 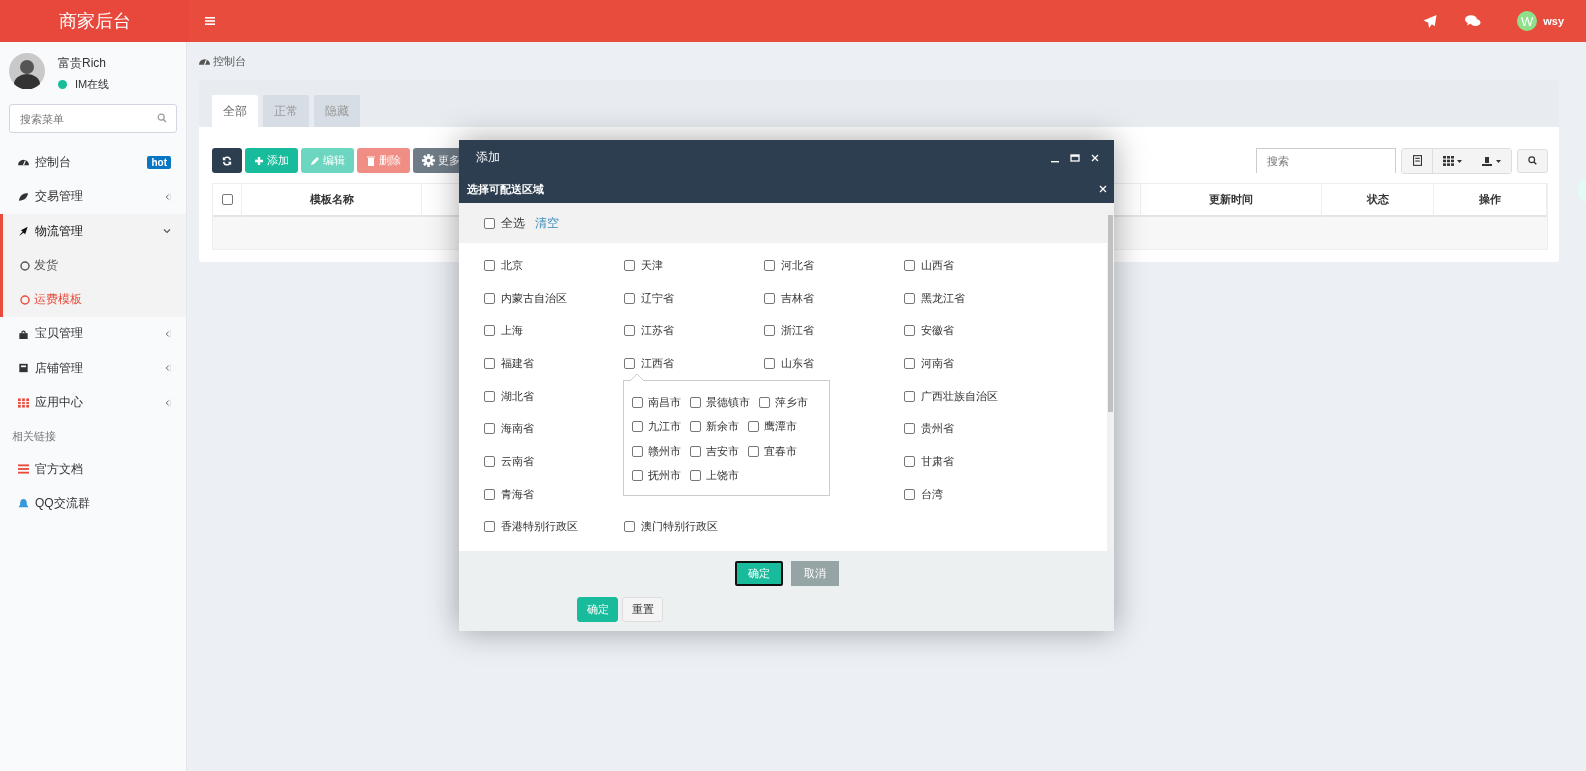 What do you see at coordinates (1326, 160) in the screenshot?
I see `search-field: 搜索` at bounding box center [1326, 160].